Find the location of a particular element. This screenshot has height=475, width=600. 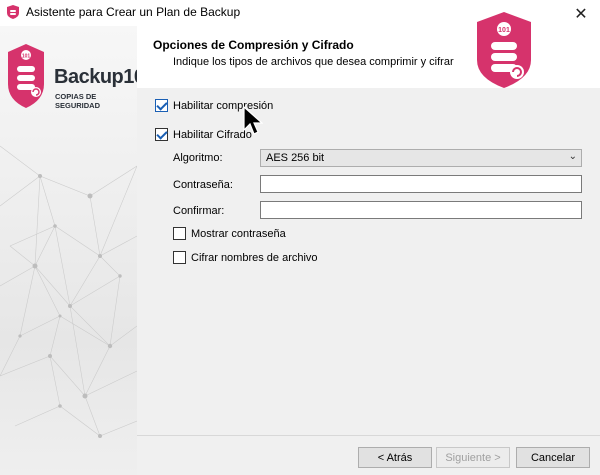

algorithm-label: Algoritmo: is located at coordinates (198, 158).